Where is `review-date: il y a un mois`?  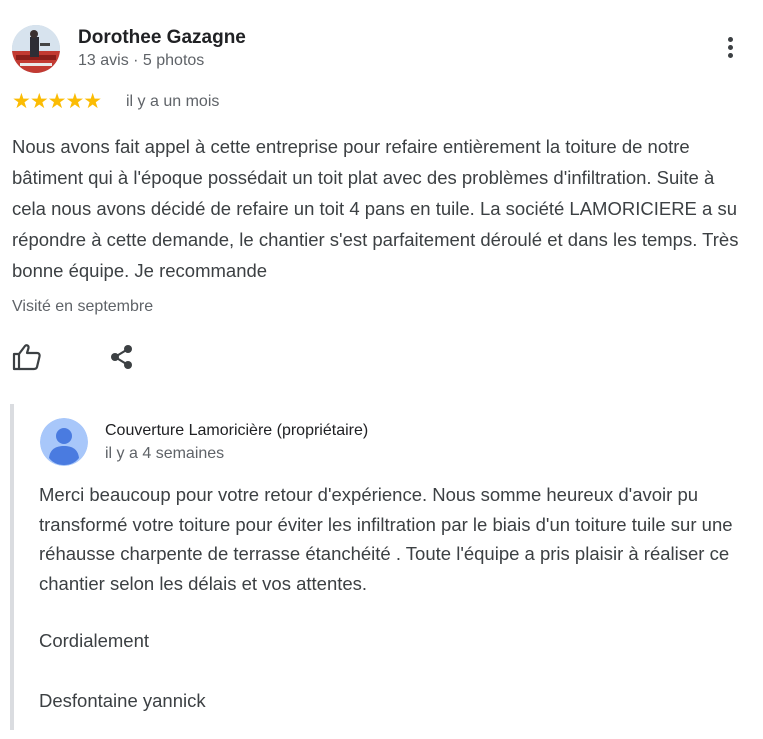 review-date: il y a un mois is located at coordinates (173, 101).